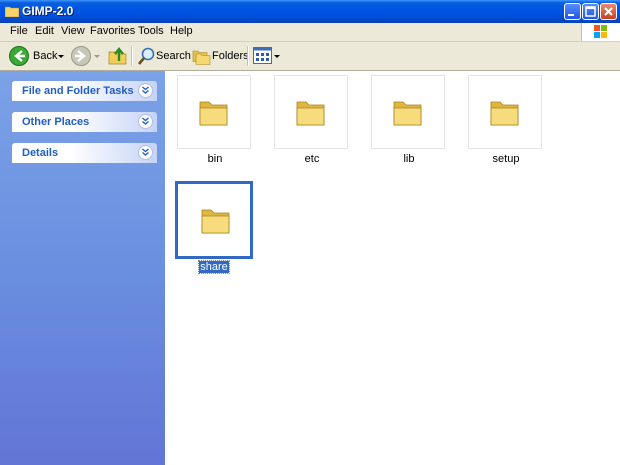 The width and height of the screenshot is (620, 465). Describe the element at coordinates (409, 159) in the screenshot. I see `folder-name: lib` at that location.